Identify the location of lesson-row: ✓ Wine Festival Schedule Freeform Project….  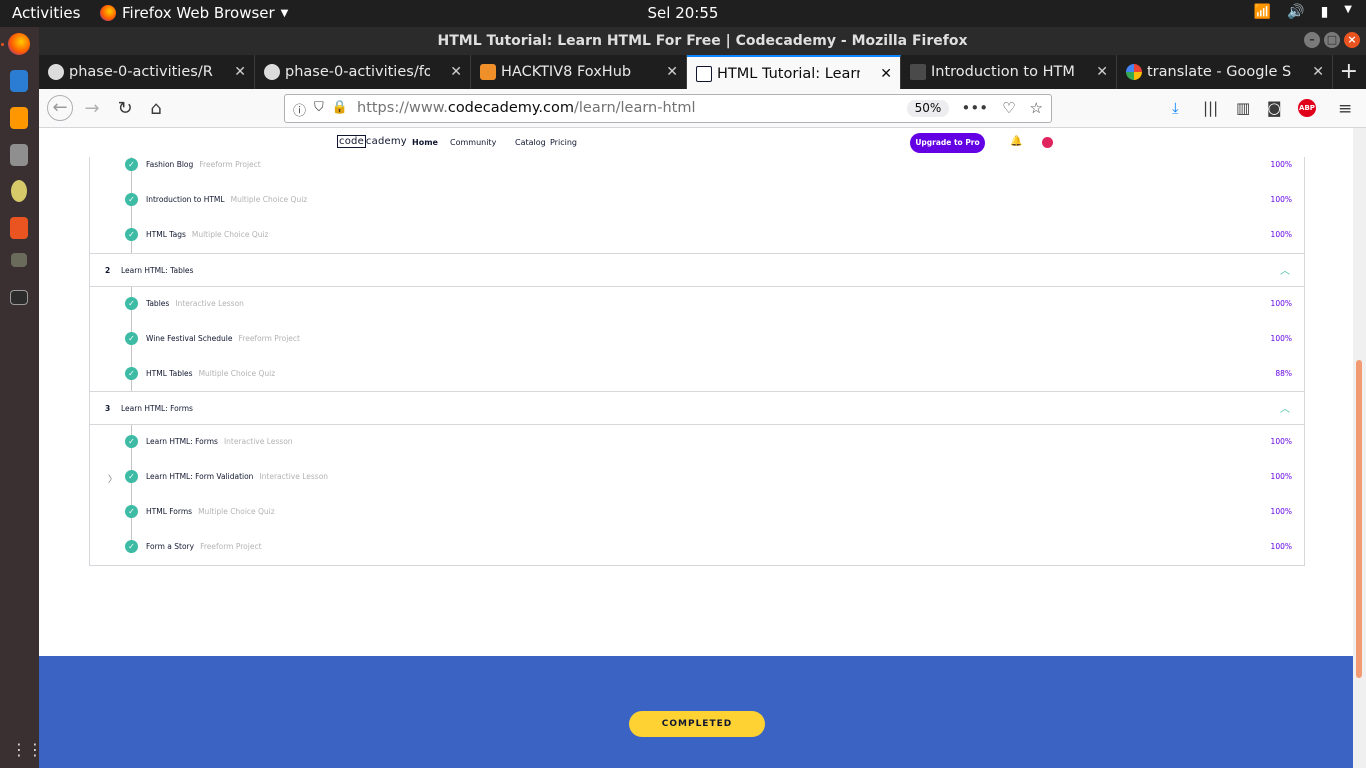
(697, 339).